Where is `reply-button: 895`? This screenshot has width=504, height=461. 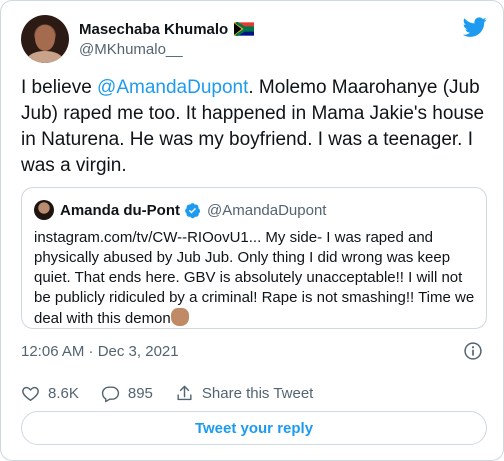
reply-button: 895 is located at coordinates (127, 393).